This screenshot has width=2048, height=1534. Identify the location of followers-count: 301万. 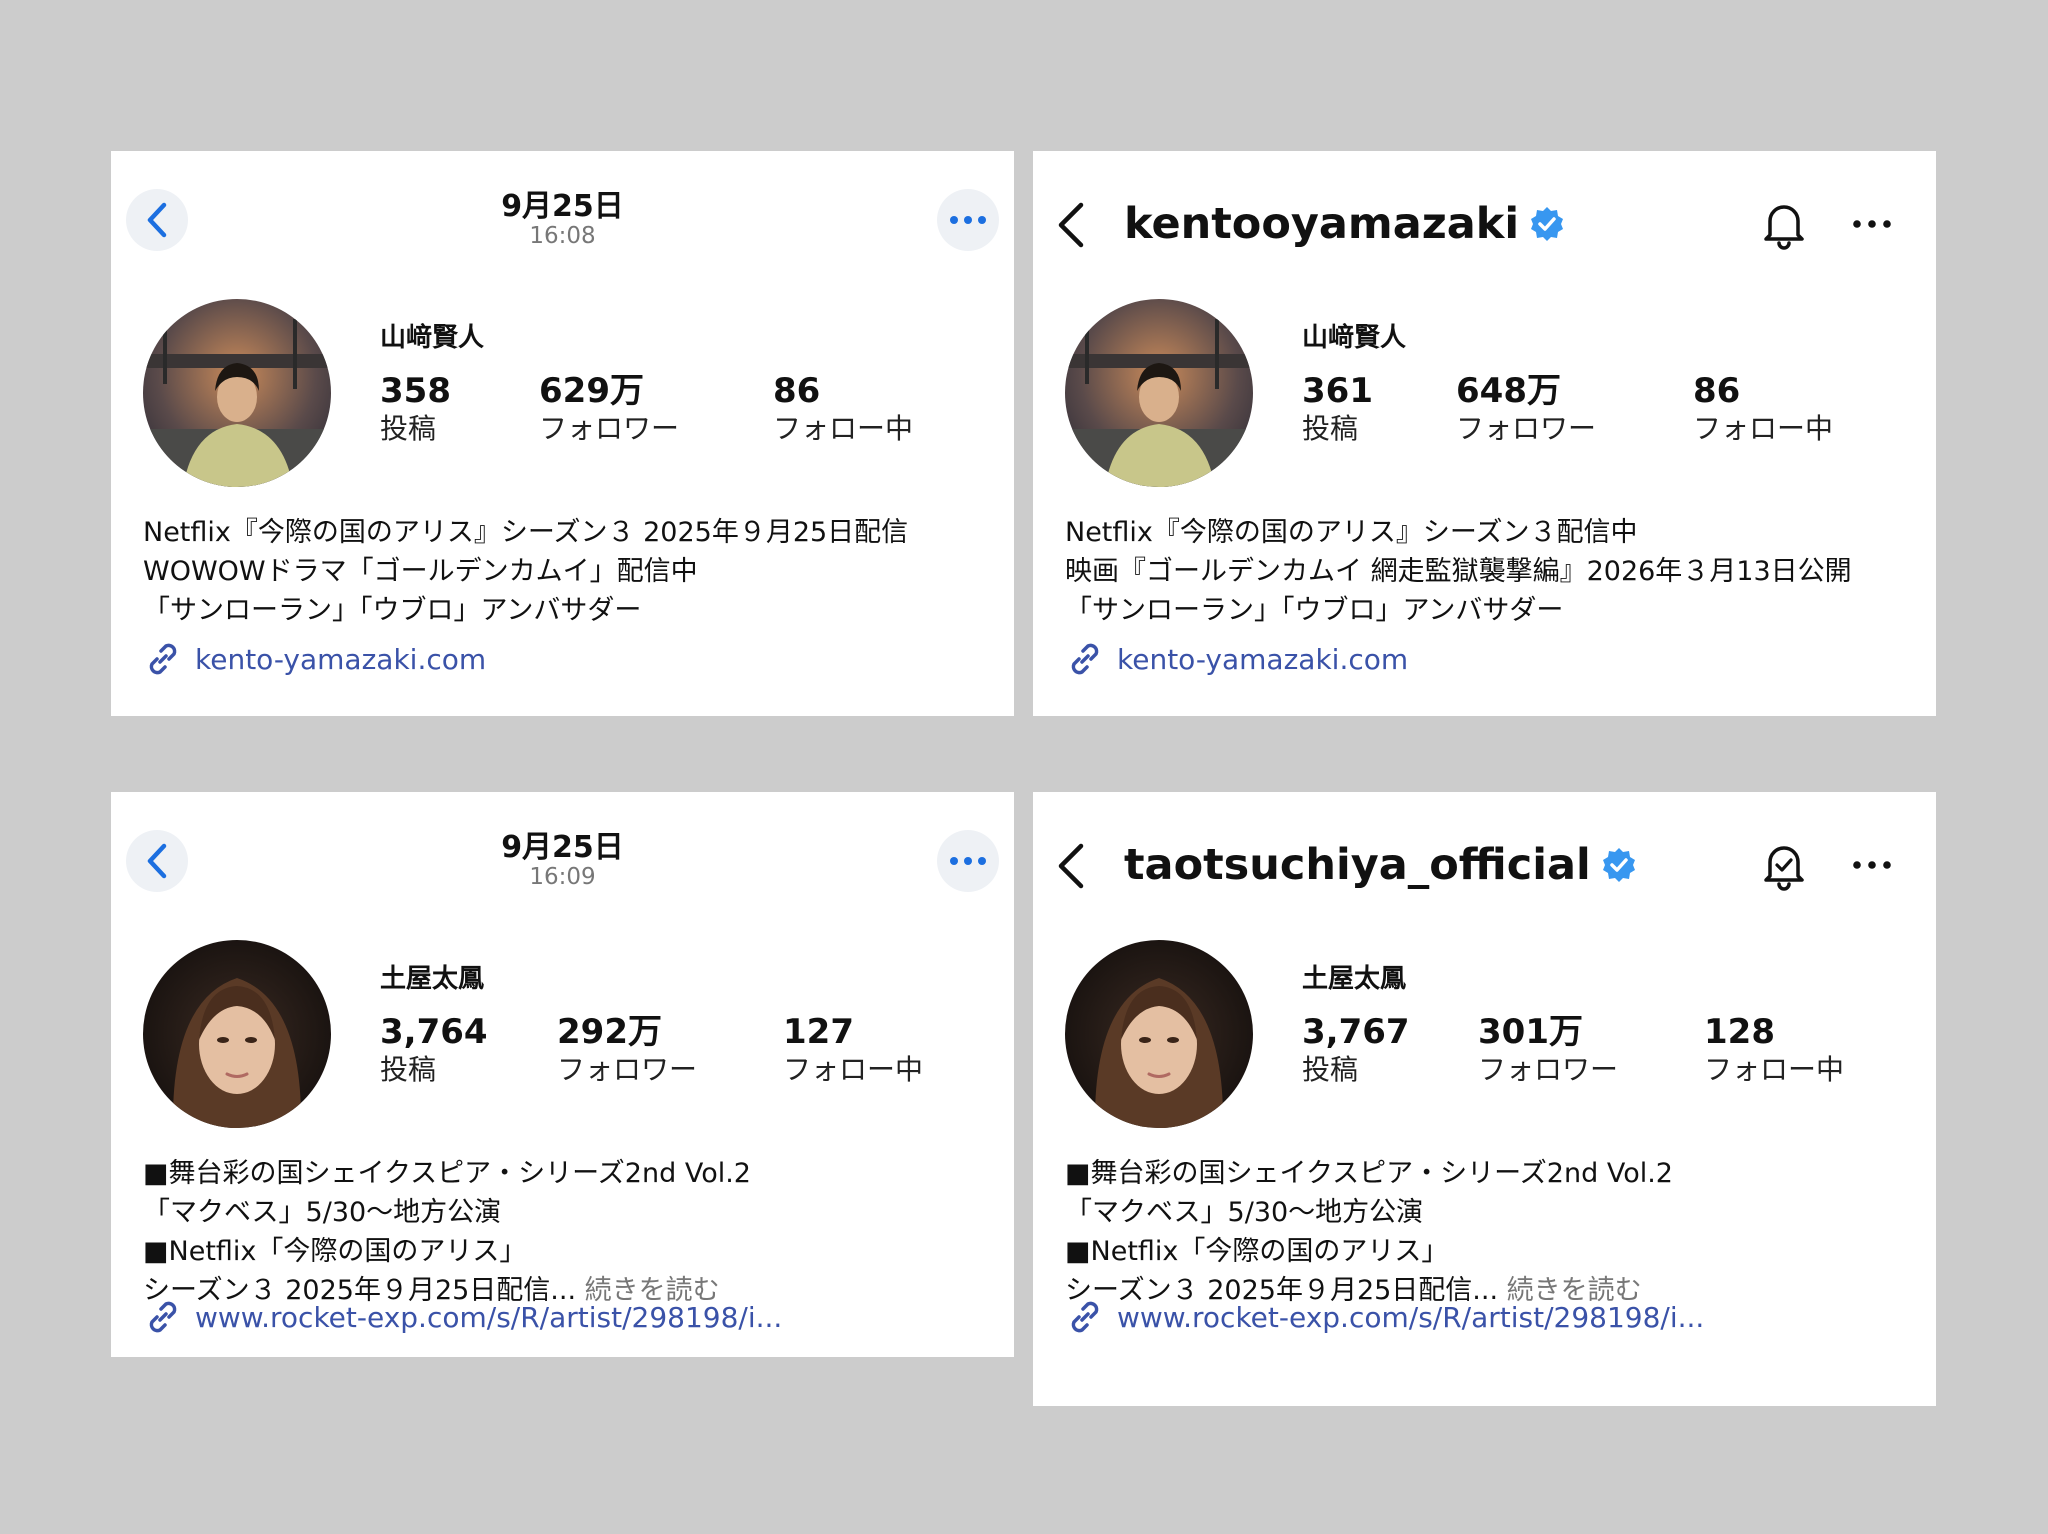
(1530, 1032).